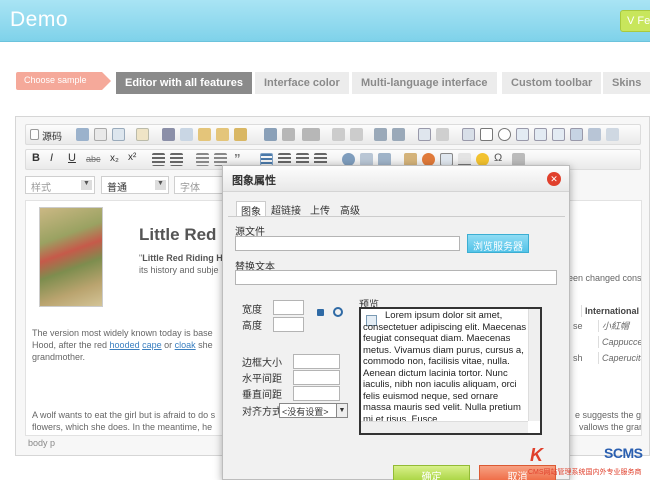 Image resolution: width=650 pixels, height=480 pixels. Describe the element at coordinates (554, 179) in the screenshot. I see `close-icon: ✕` at that location.